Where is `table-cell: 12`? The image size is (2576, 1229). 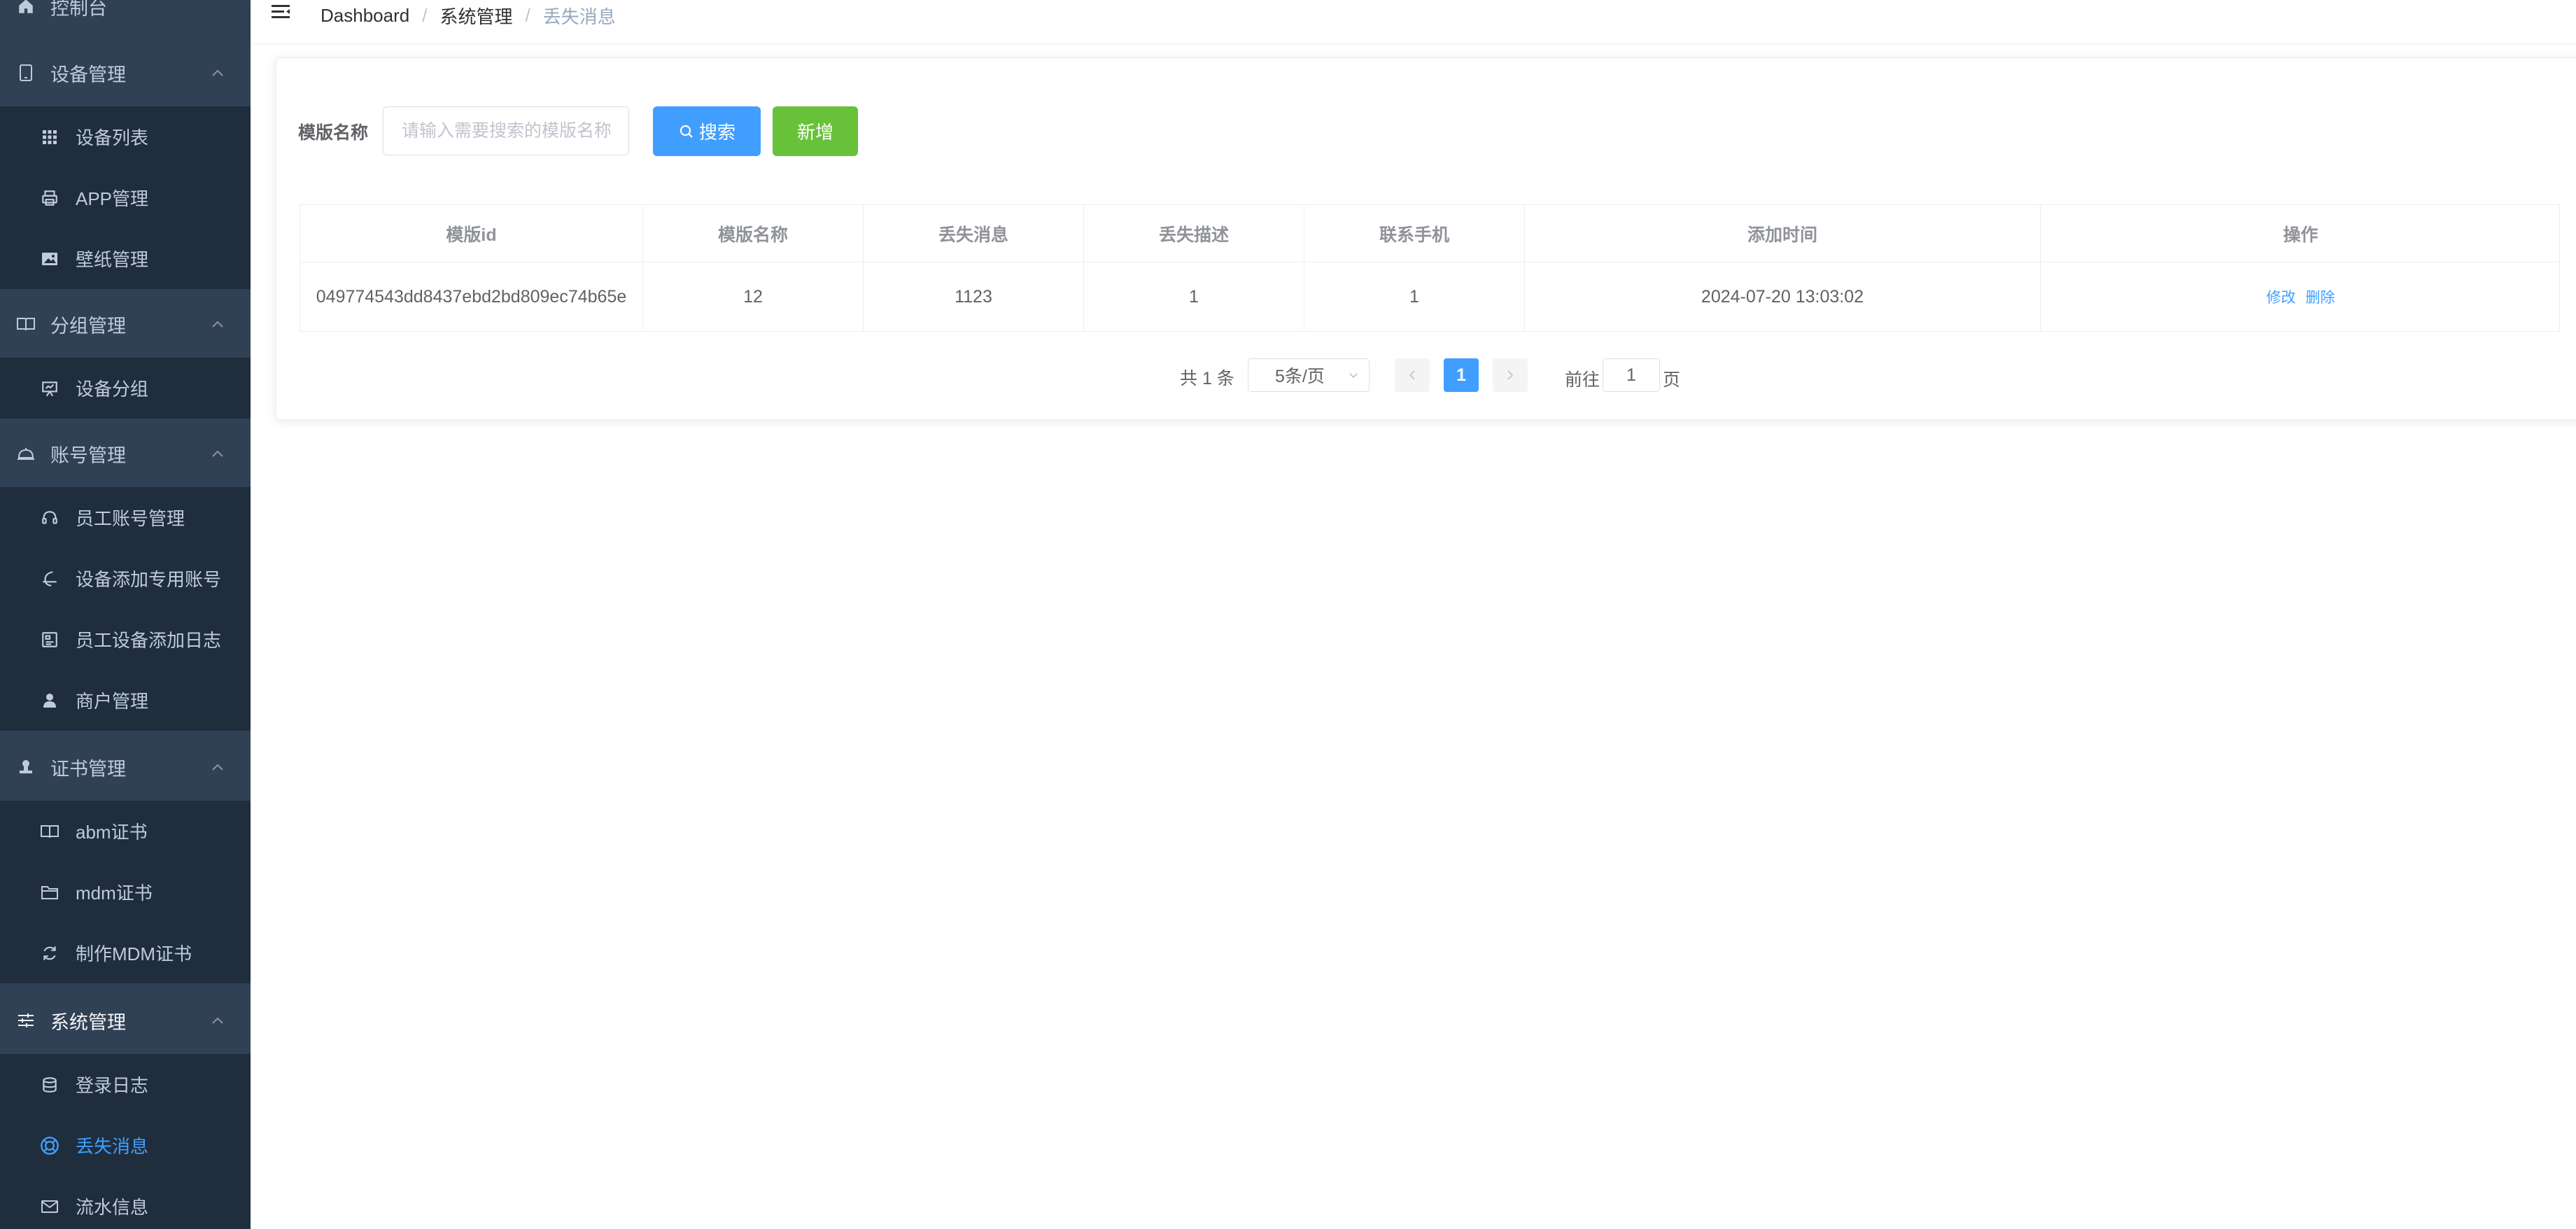
table-cell: 12 is located at coordinates (753, 297).